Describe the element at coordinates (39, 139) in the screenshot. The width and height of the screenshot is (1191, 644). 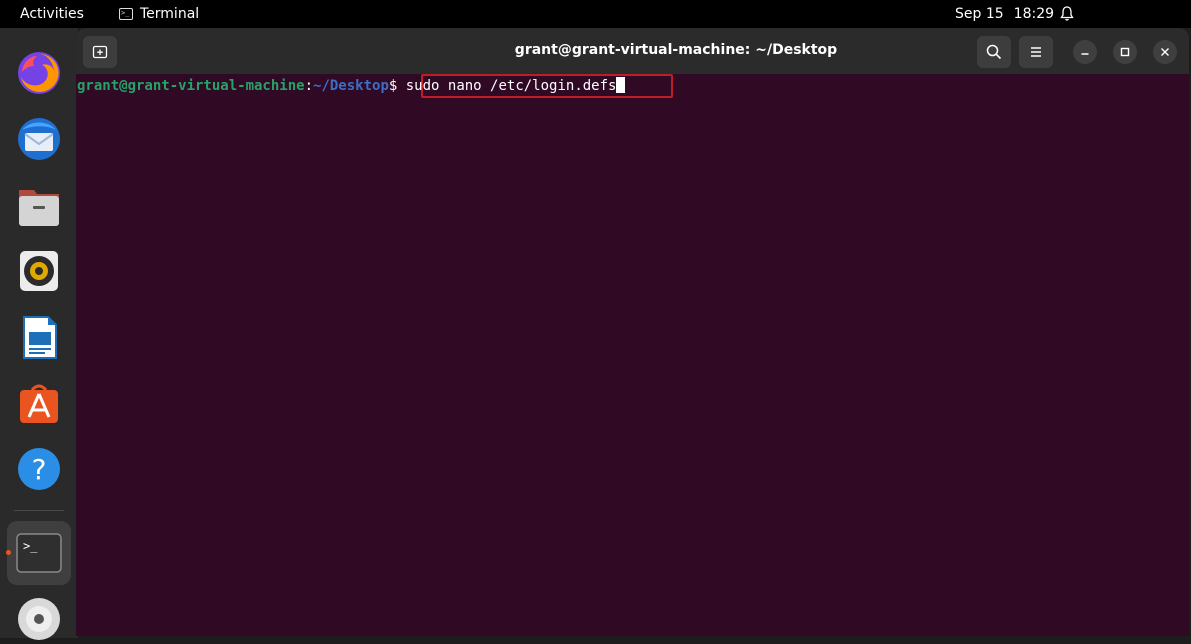
I see `thunderbird-icon` at that location.